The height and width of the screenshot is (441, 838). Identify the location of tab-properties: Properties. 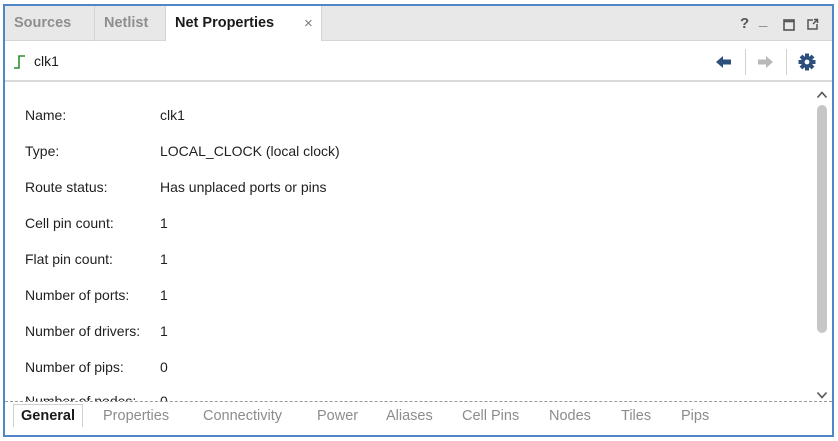
(136, 416).